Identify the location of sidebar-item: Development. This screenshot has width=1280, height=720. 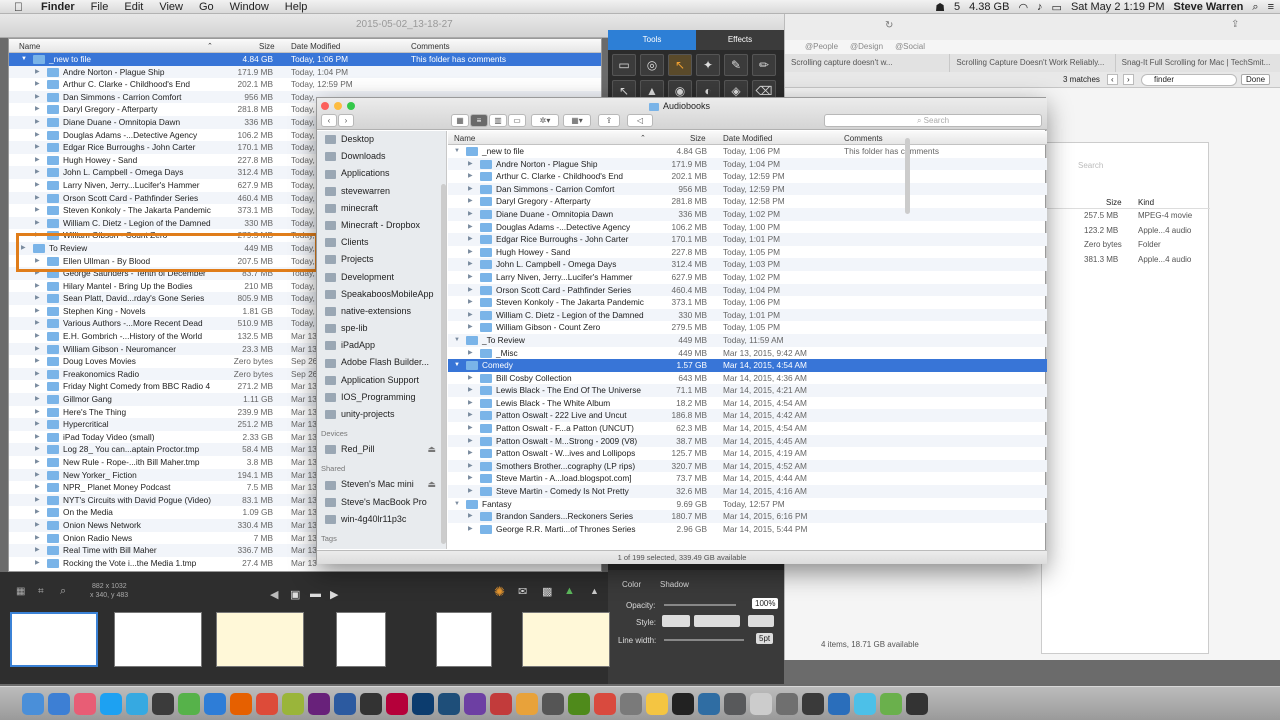
(381, 277).